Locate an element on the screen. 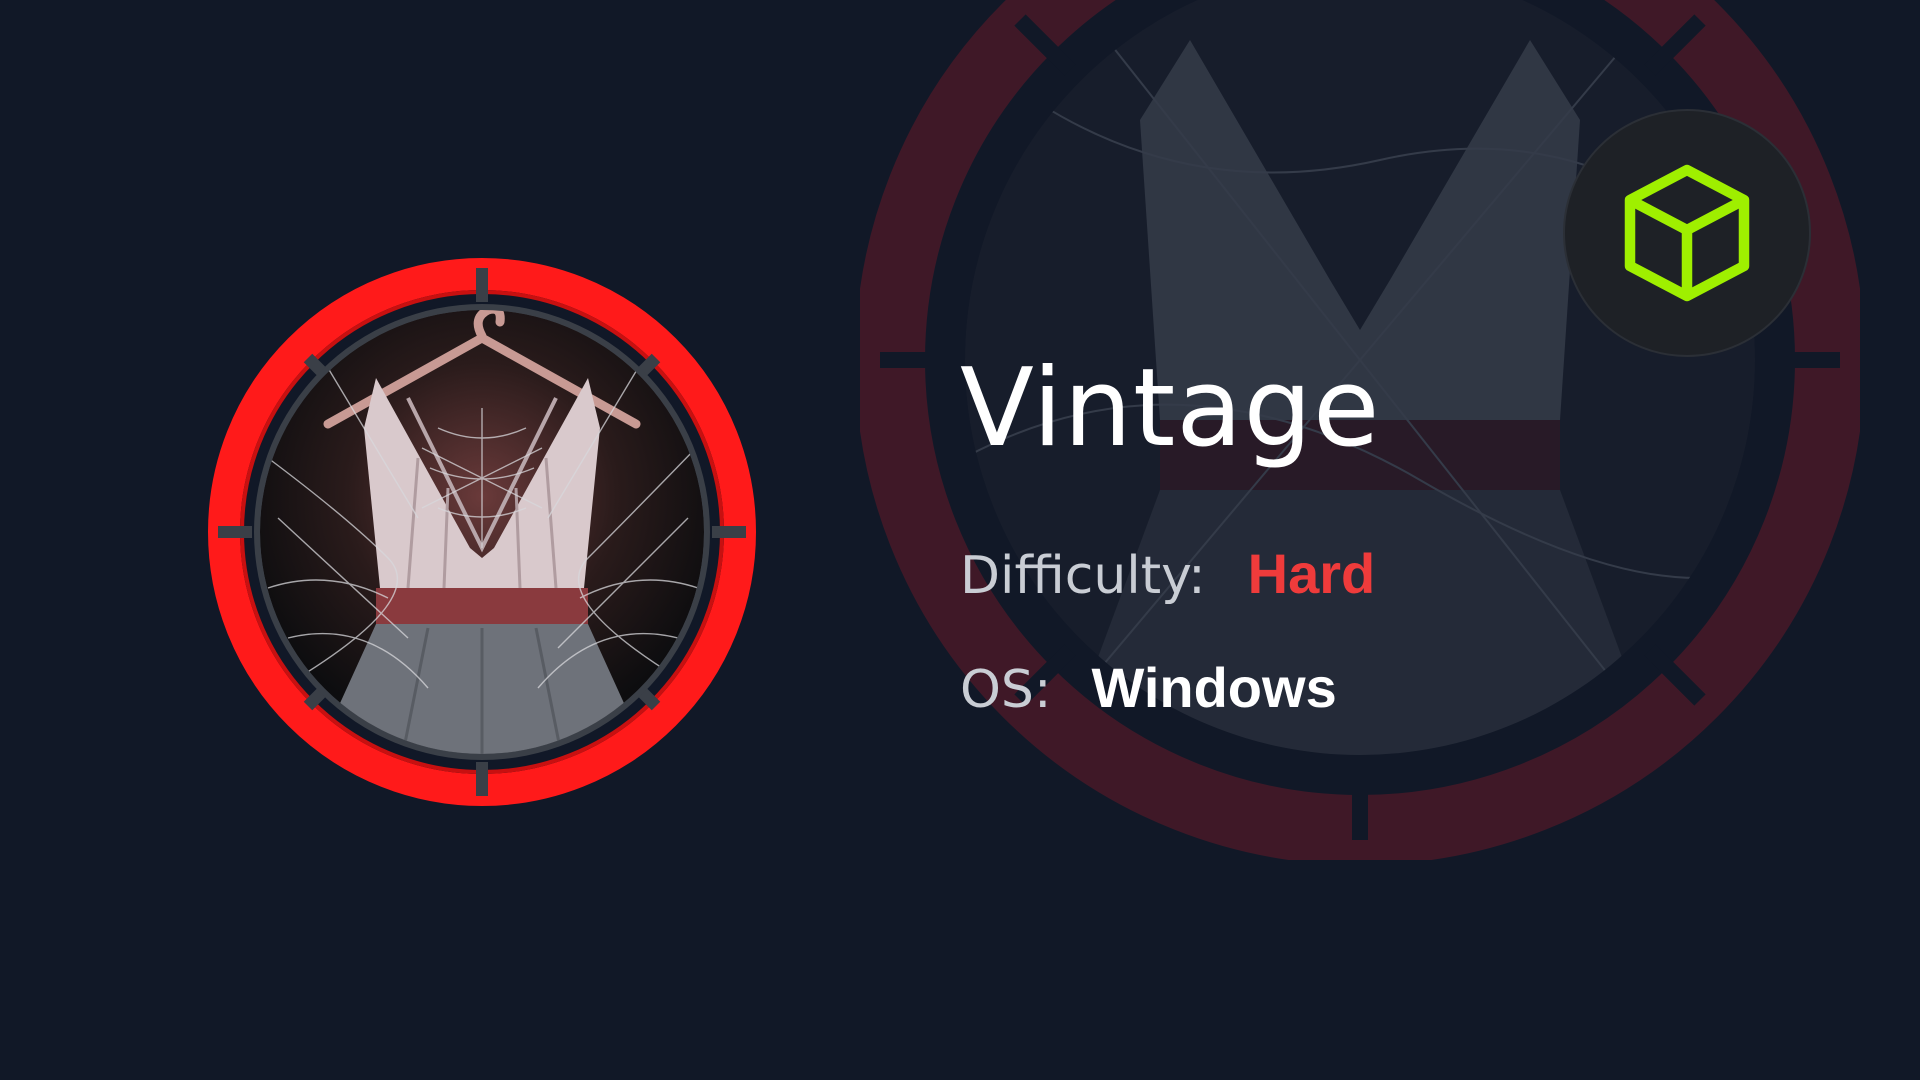 This screenshot has height=1080, width=1920. os-value: Windows is located at coordinates (1214, 687).